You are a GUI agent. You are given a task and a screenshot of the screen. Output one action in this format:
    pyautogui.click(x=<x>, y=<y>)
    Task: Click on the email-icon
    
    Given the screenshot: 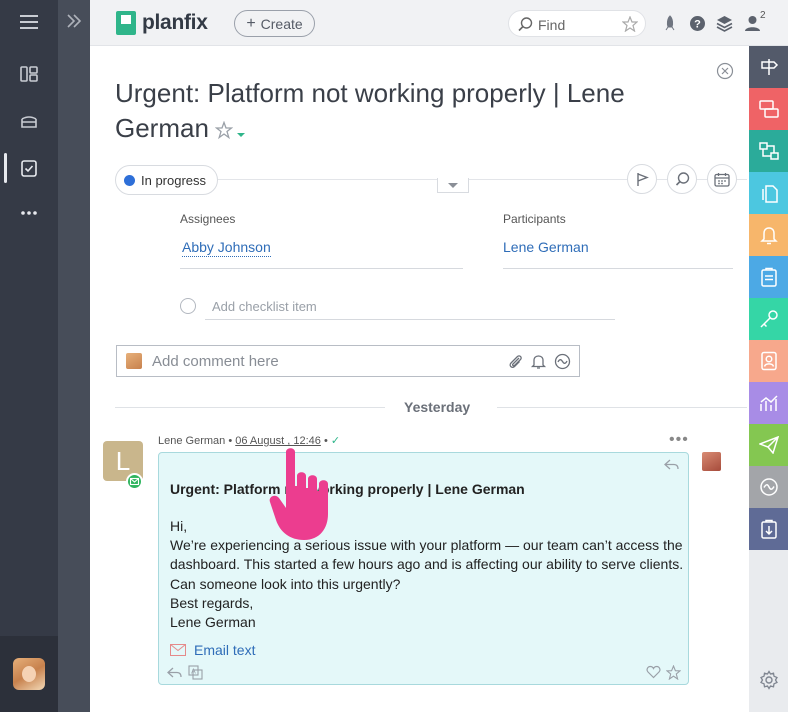 What is the action you would take?
    pyautogui.click(x=134, y=481)
    